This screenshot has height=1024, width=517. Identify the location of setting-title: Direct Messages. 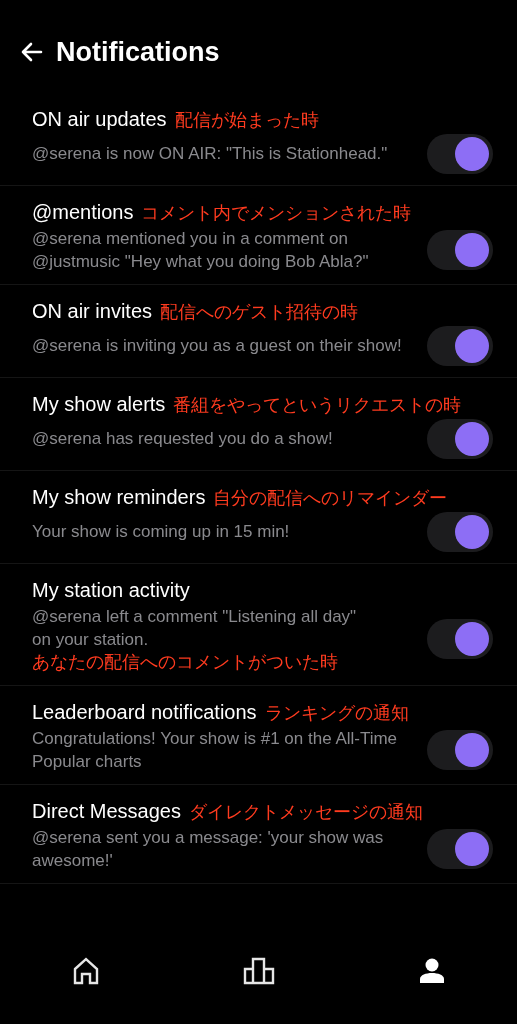
(106, 811).